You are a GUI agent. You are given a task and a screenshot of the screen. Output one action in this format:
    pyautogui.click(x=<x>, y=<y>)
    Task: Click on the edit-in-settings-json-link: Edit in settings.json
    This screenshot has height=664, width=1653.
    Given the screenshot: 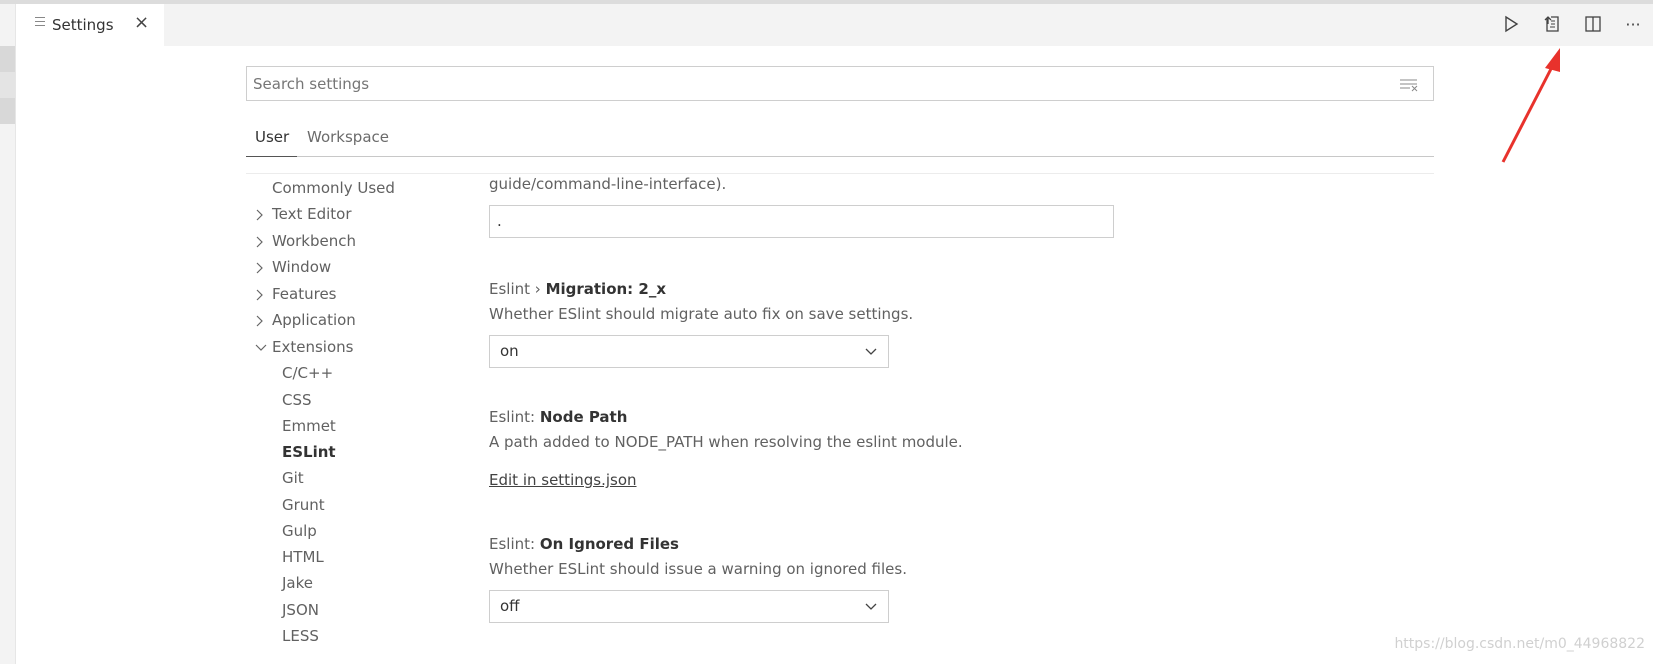 What is the action you would take?
    pyautogui.click(x=563, y=480)
    